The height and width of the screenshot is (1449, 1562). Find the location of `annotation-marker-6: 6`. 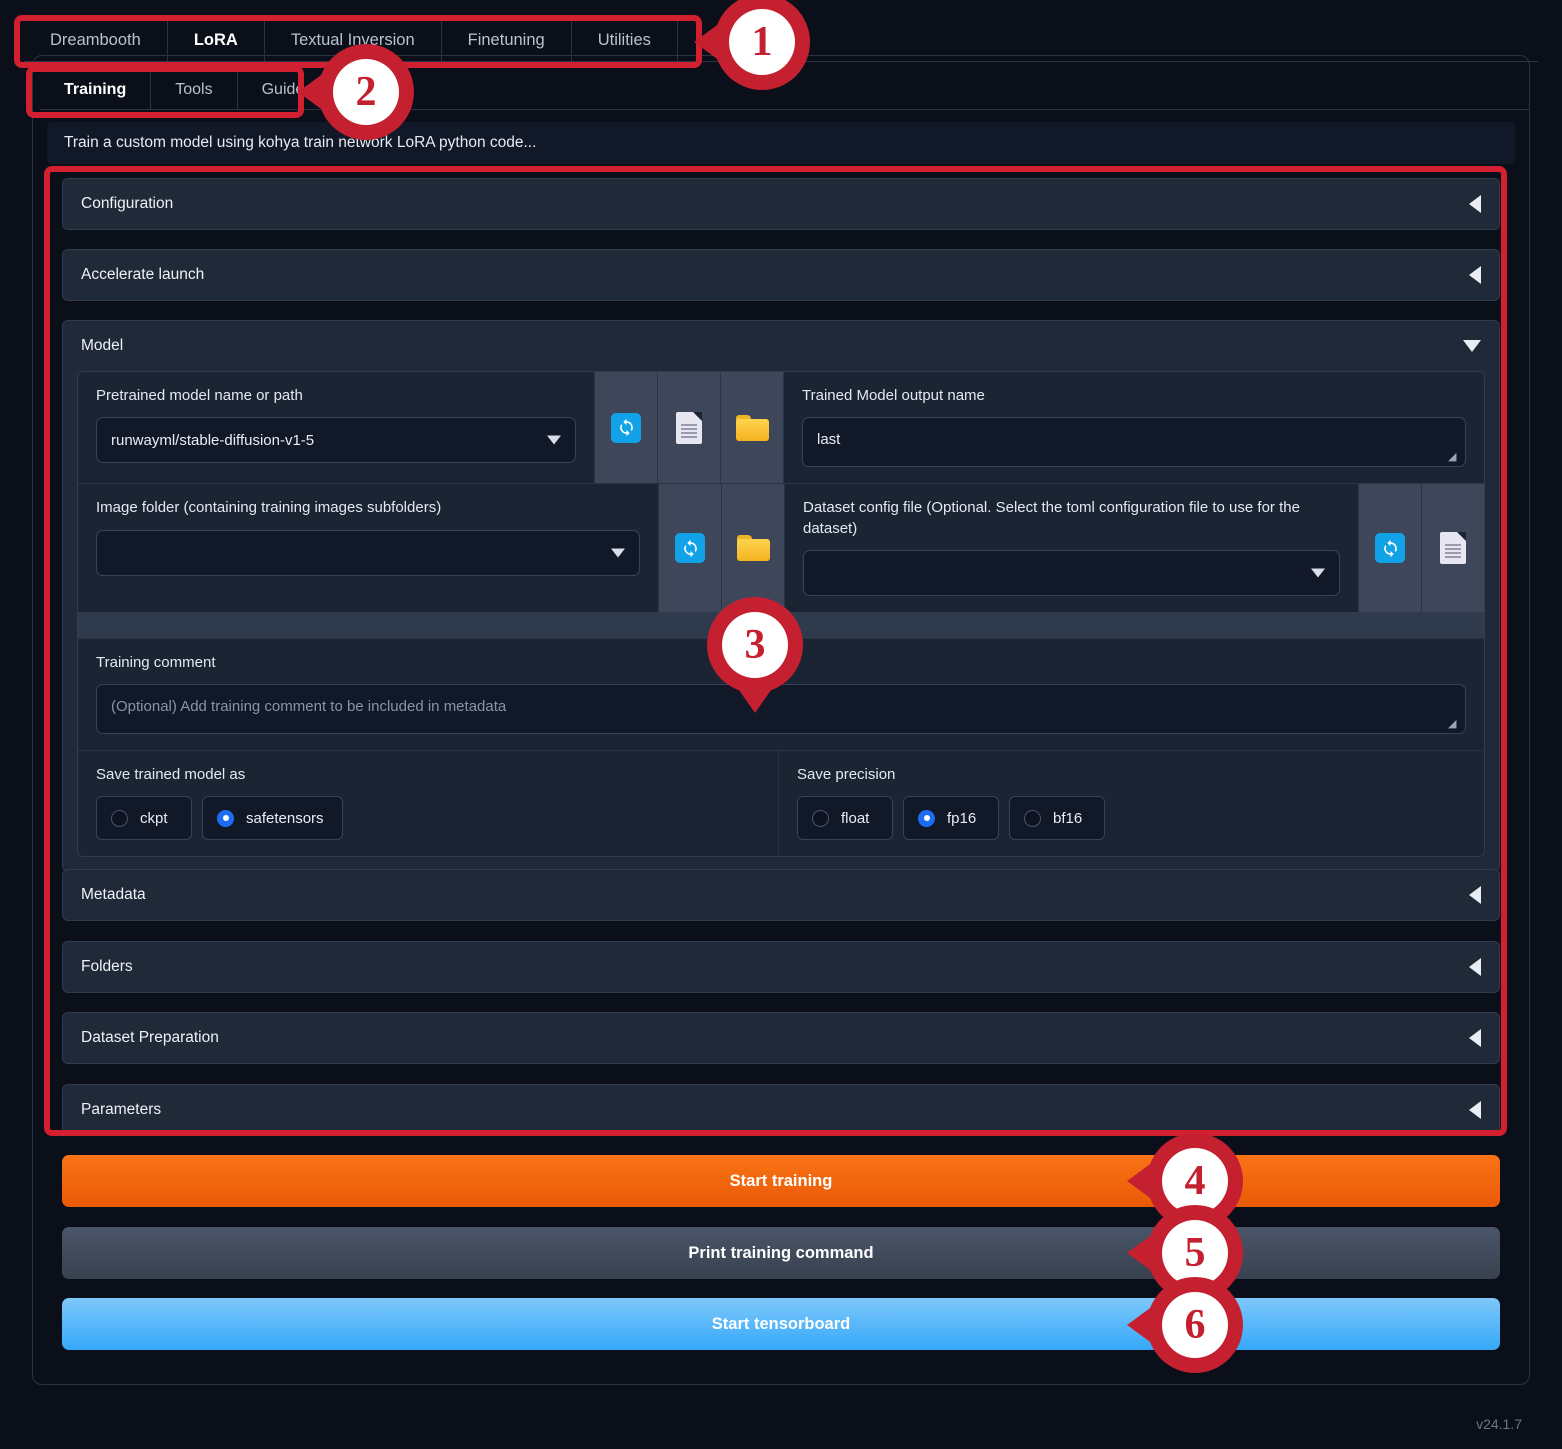

annotation-marker-6: 6 is located at coordinates (1185, 1325).